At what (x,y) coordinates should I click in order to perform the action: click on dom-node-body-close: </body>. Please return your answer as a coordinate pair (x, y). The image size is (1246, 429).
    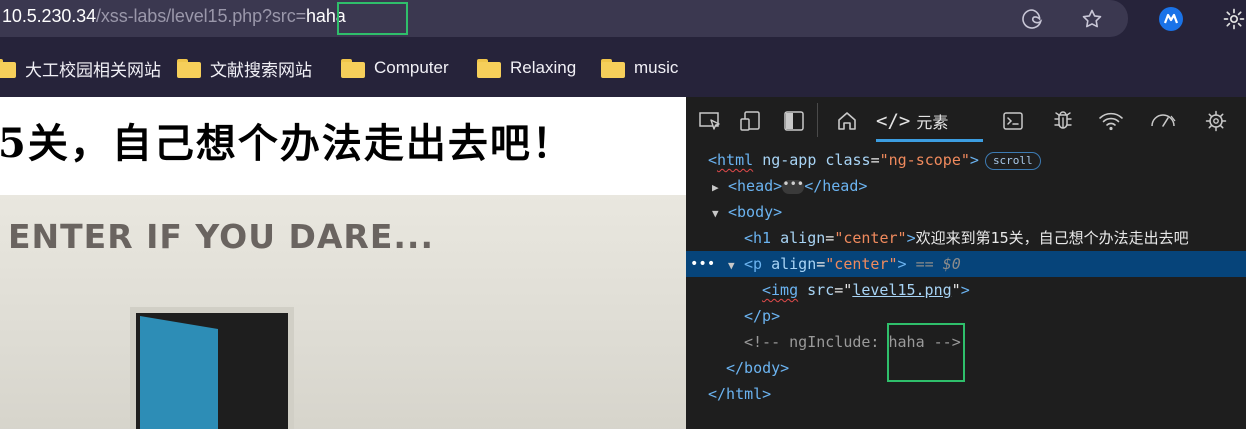
    Looking at the image, I should click on (966, 368).